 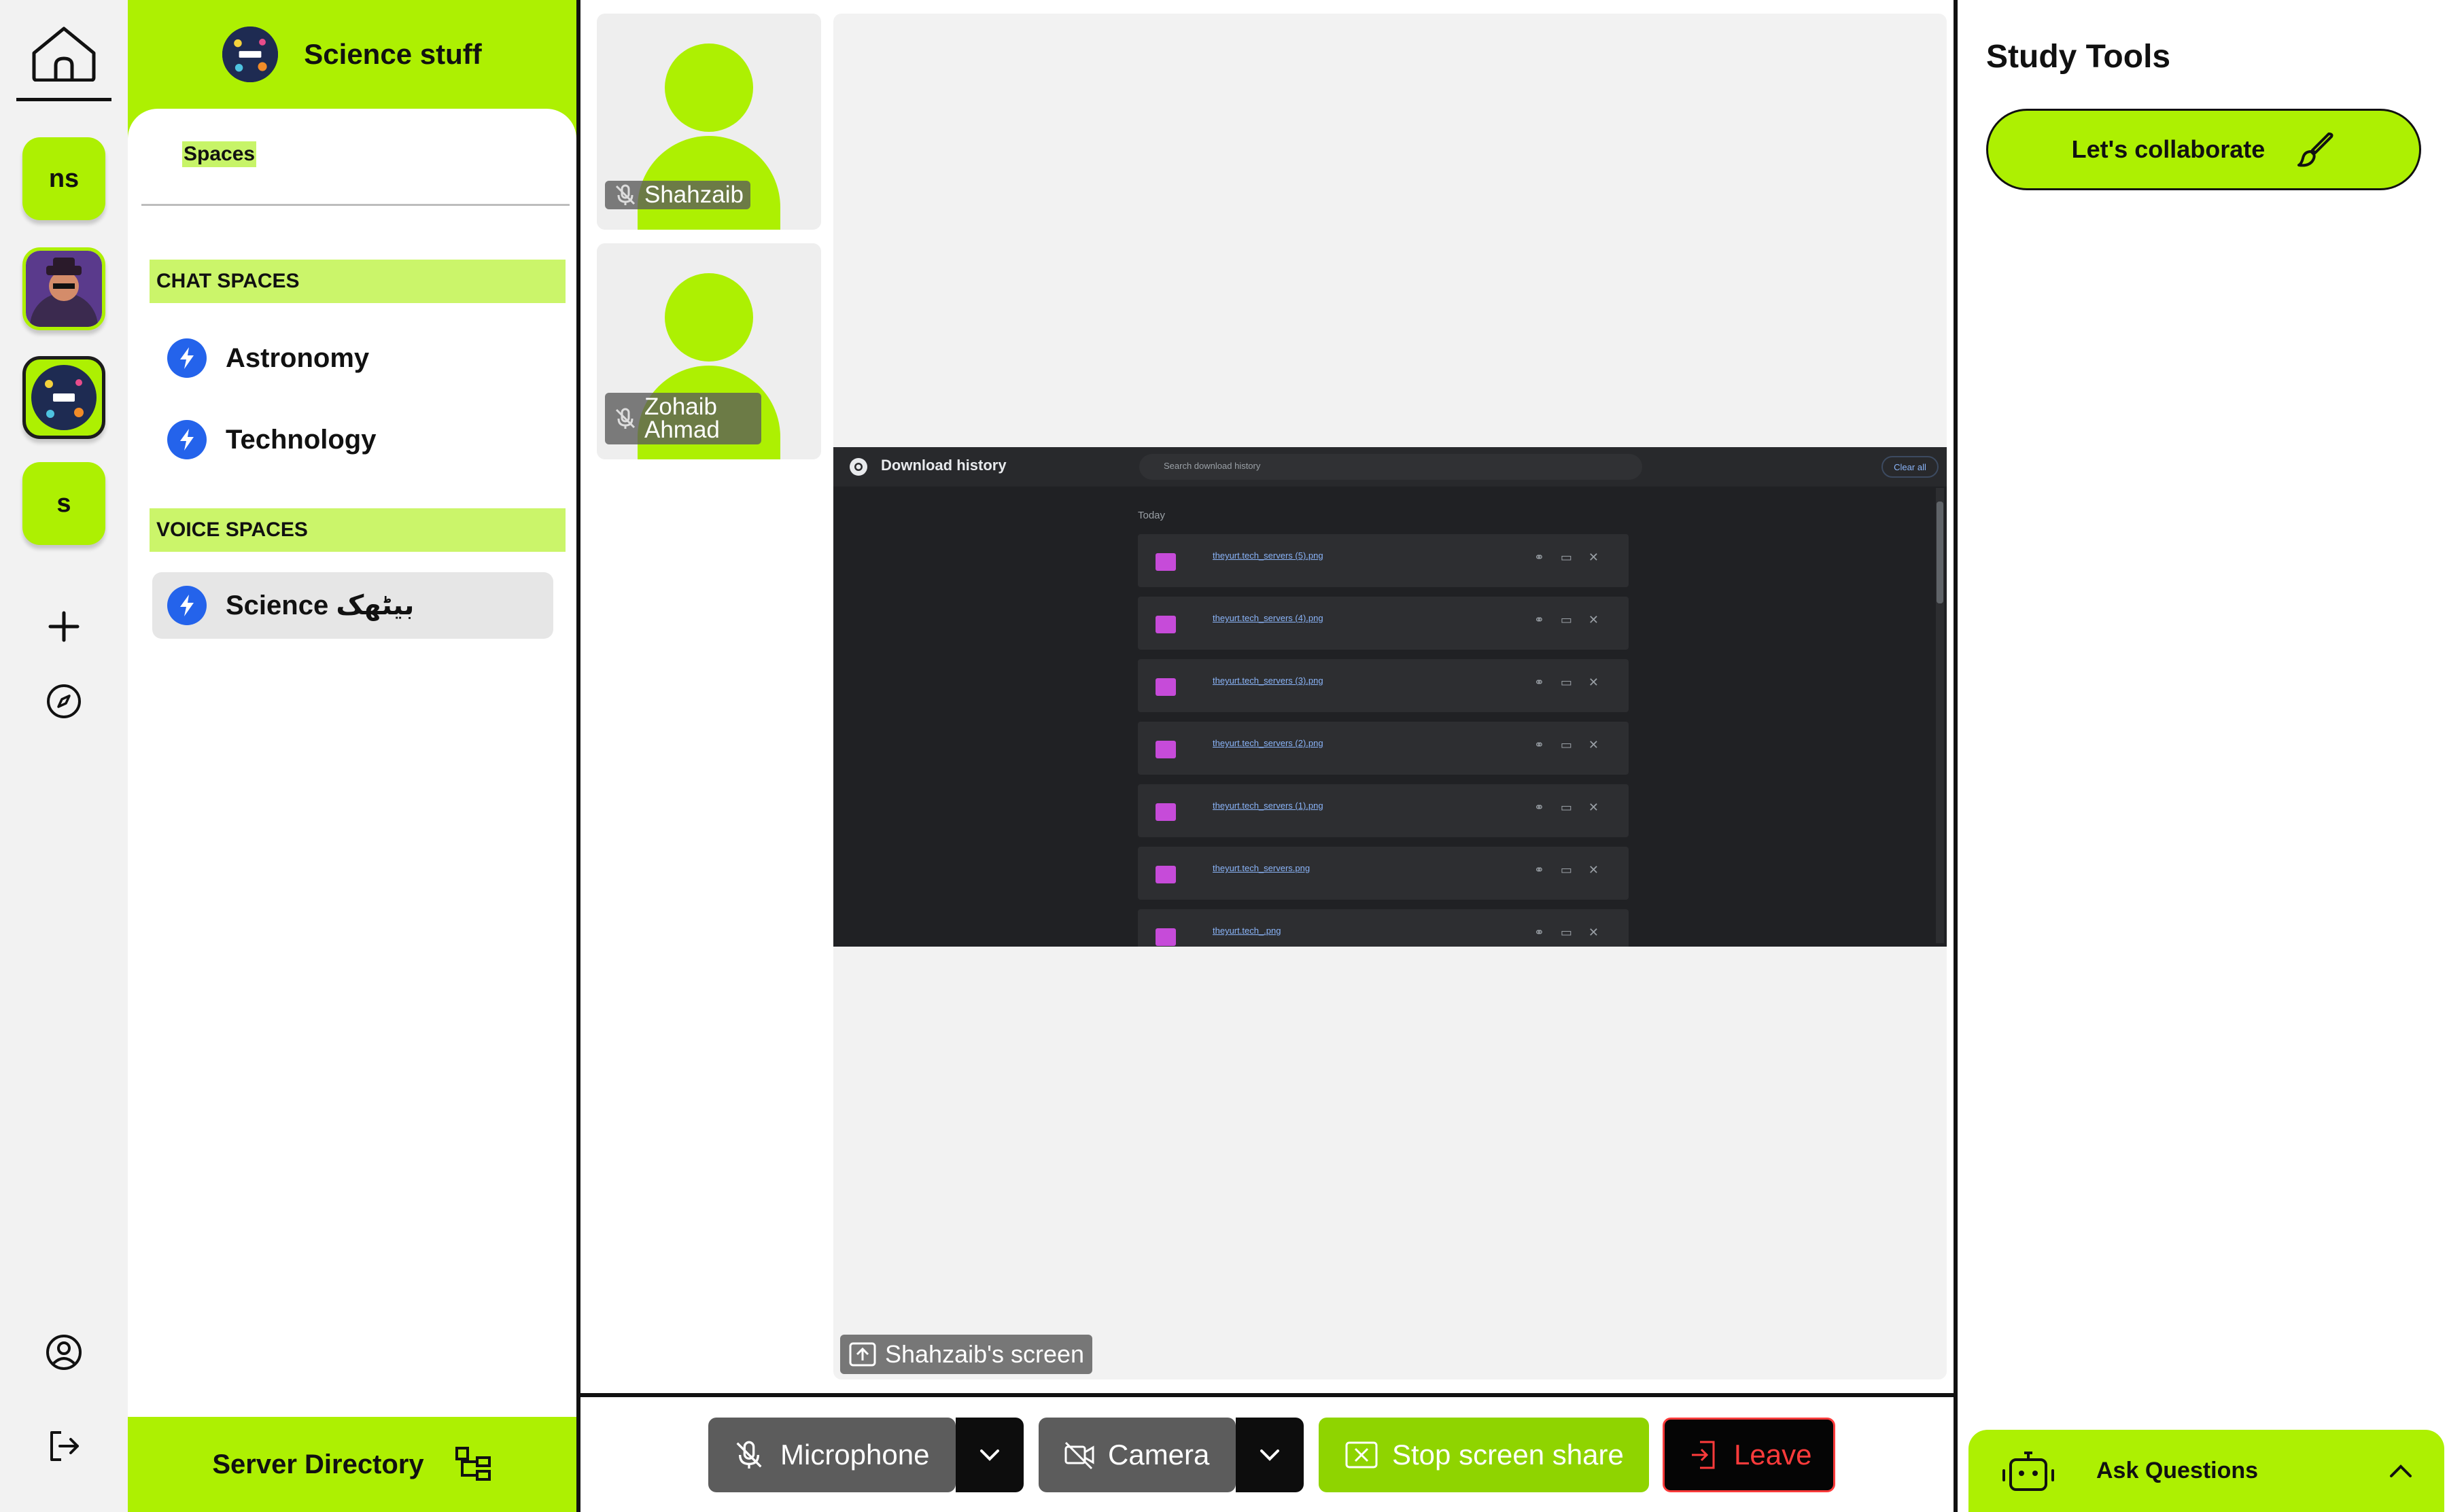 I want to click on participant-tile: Shahzaib, so click(x=709, y=122).